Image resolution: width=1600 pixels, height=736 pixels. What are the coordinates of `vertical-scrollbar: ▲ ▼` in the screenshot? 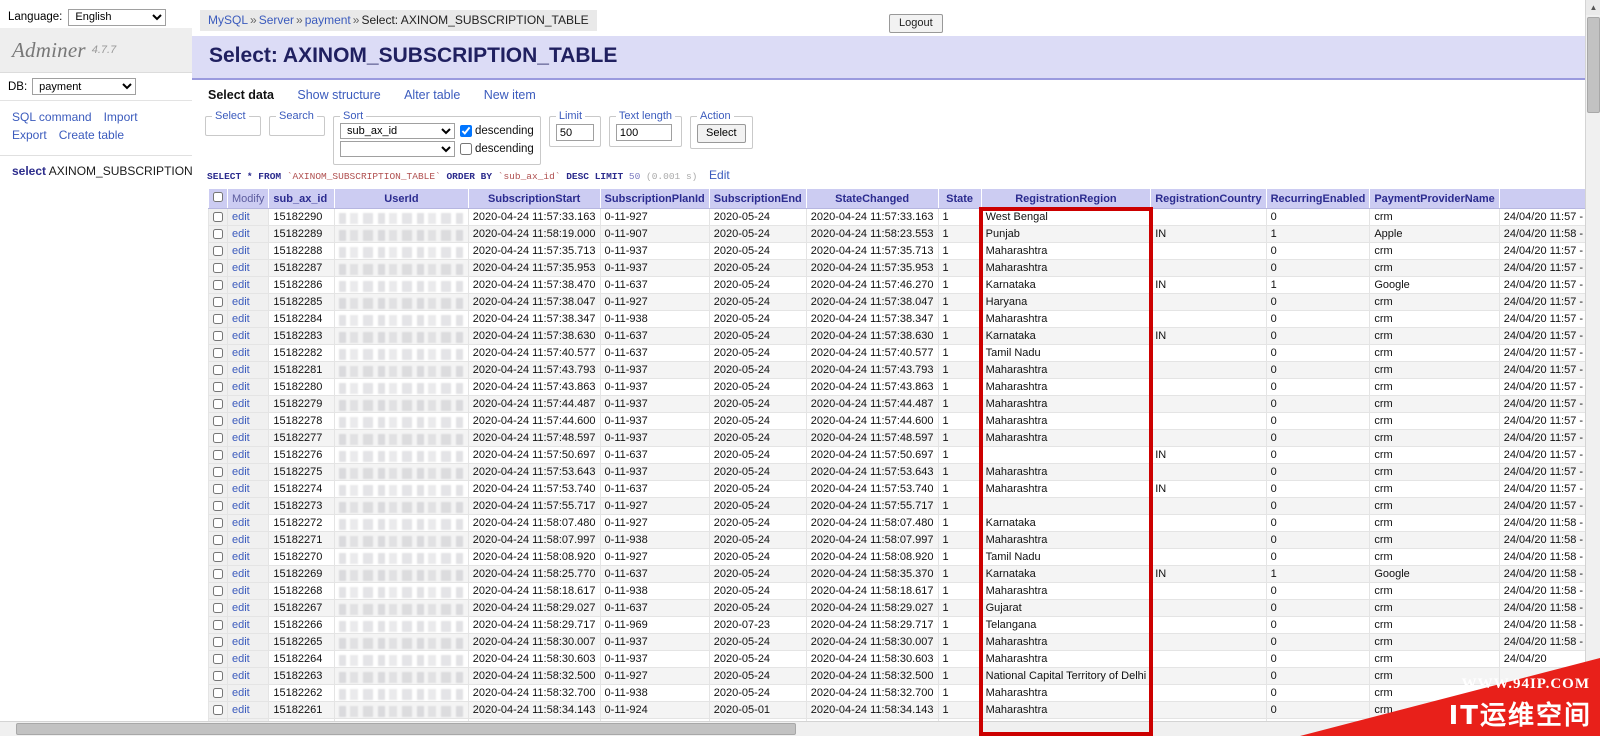 It's located at (1592, 360).